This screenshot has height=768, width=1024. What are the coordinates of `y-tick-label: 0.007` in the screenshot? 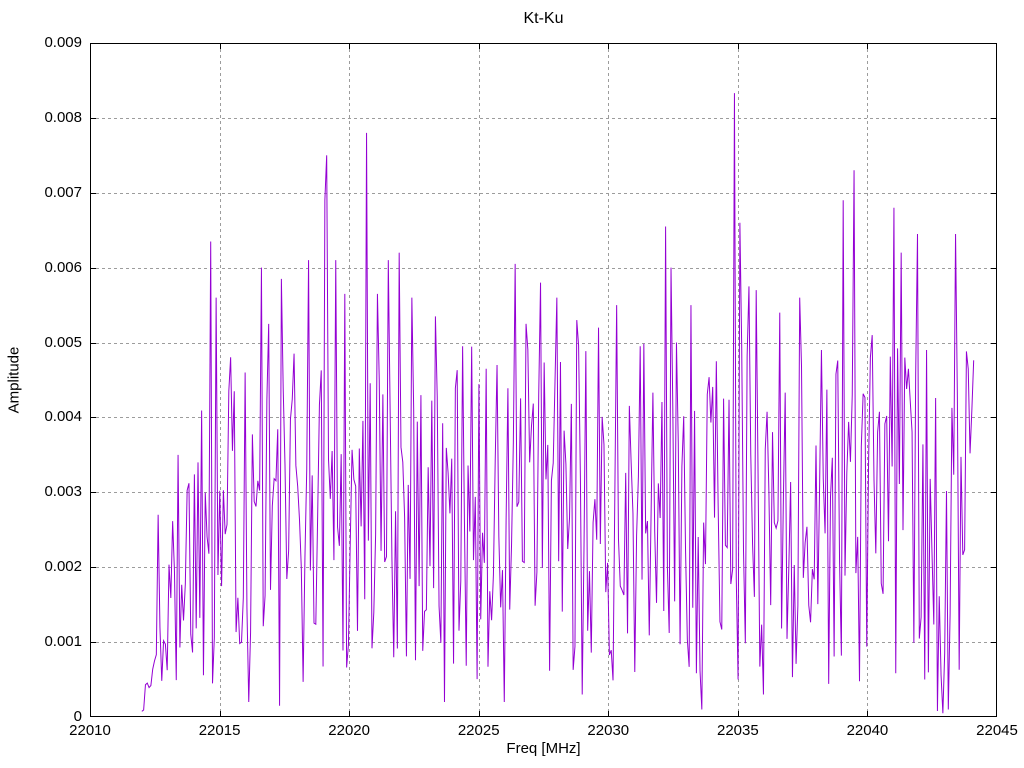 It's located at (63, 192).